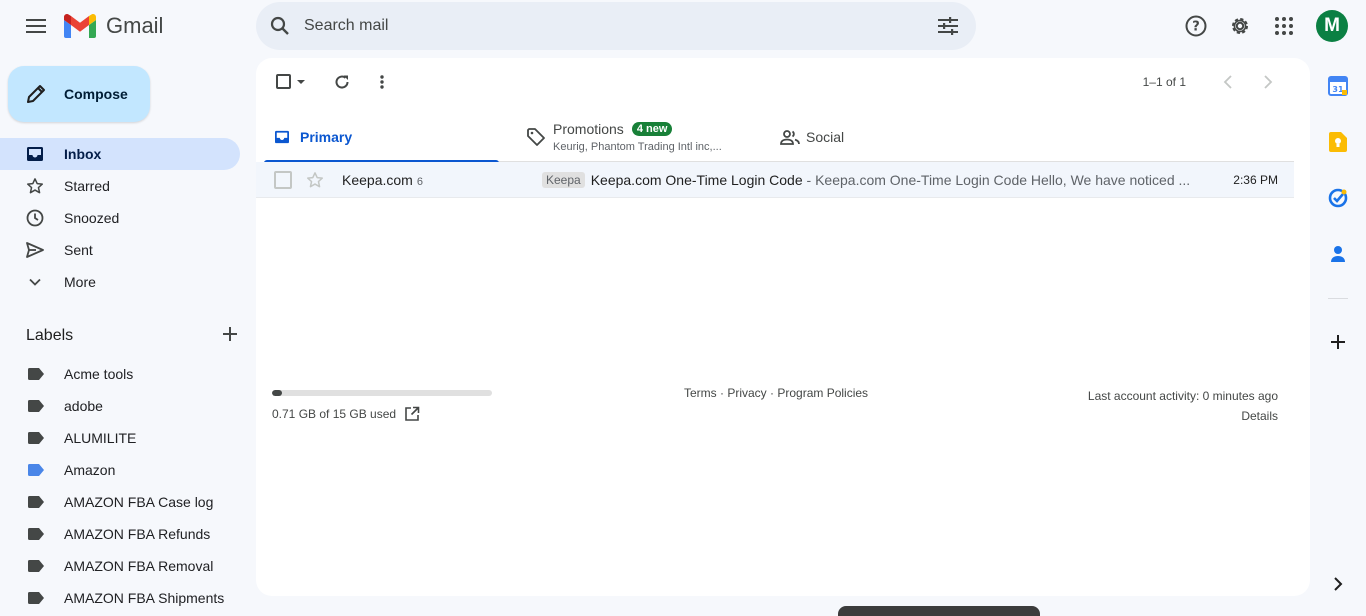 This screenshot has width=1366, height=616. What do you see at coordinates (50, 335) in the screenshot?
I see `labels-title: Labels` at bounding box center [50, 335].